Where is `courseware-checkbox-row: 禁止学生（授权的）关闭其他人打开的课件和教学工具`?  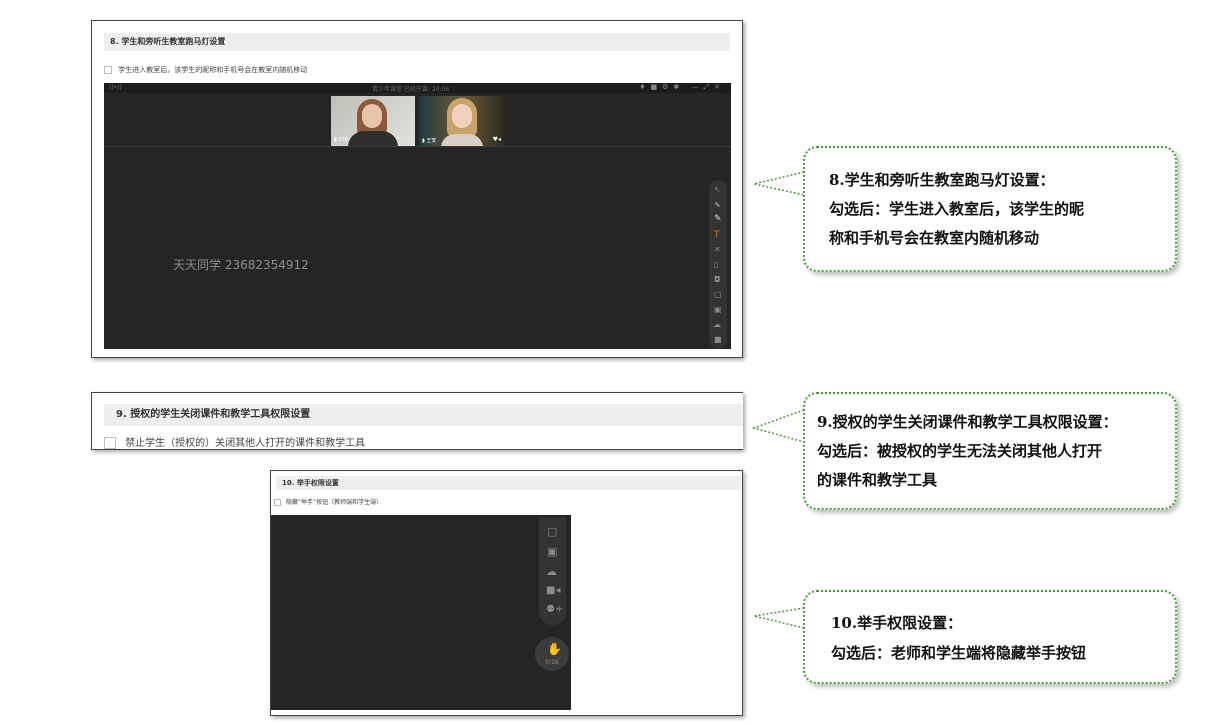
courseware-checkbox-row: 禁止学生（授权的）关闭其他人打开的课件和教学工具 is located at coordinates (234, 441).